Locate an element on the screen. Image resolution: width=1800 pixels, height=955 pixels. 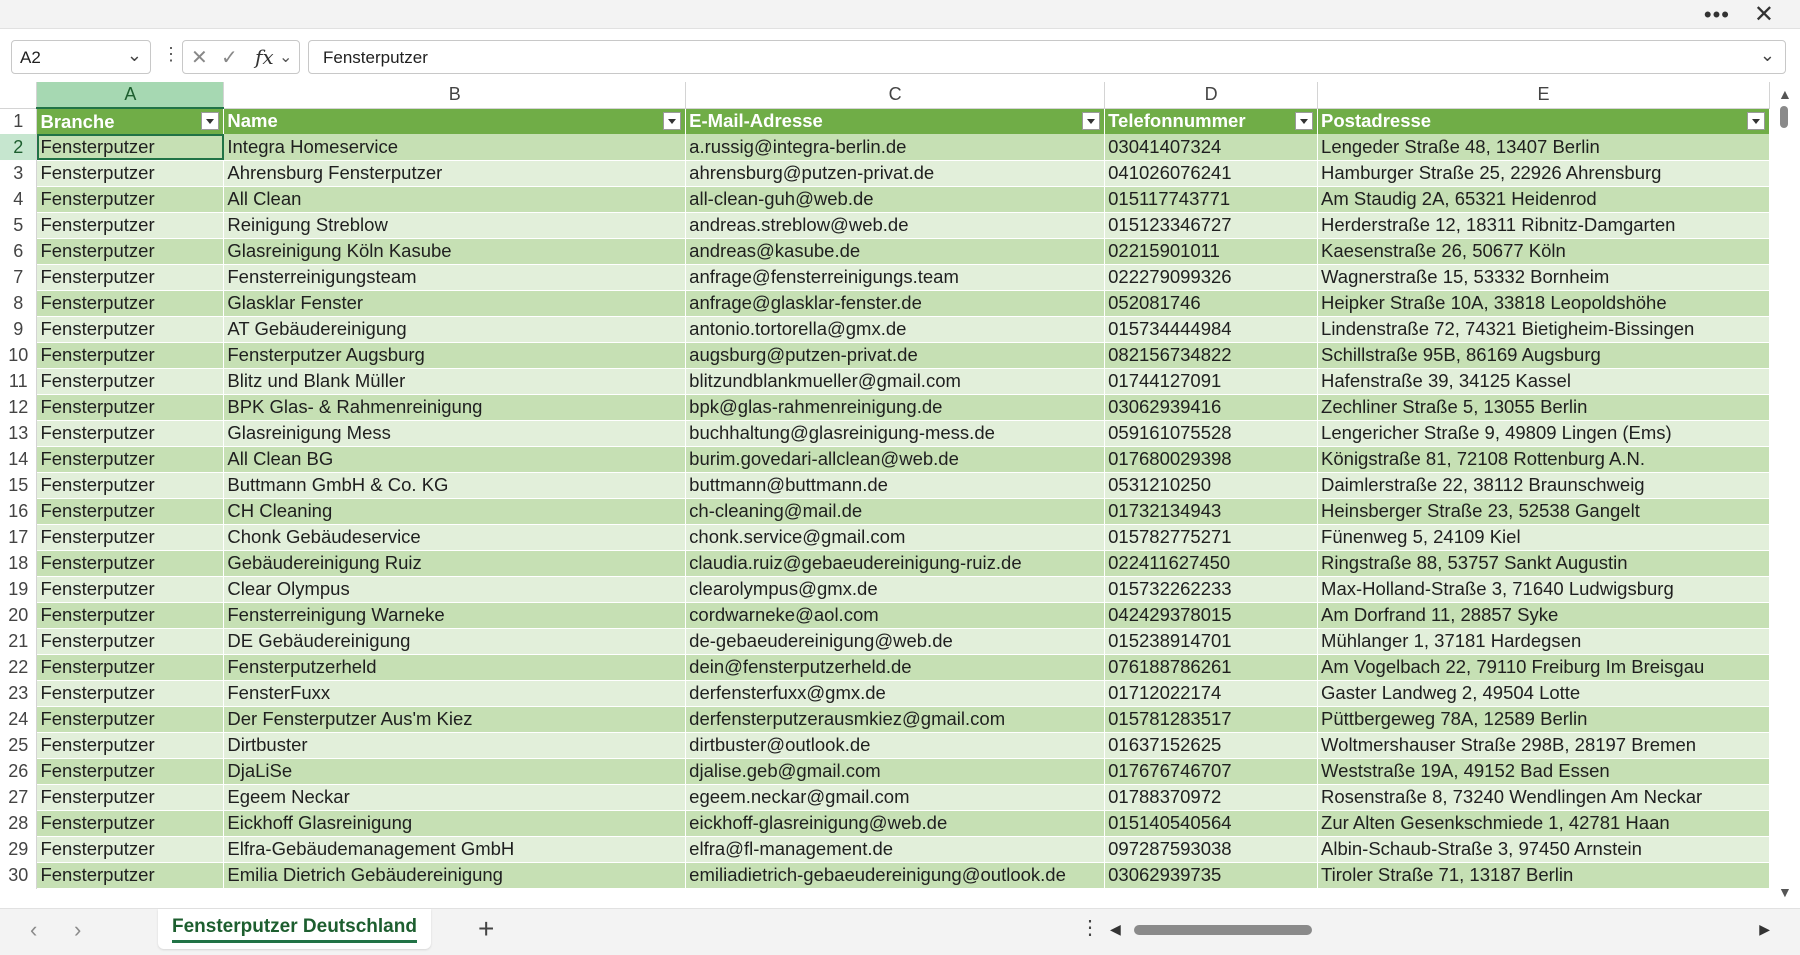
phone-cell: 01744127091 is located at coordinates (1211, 381).